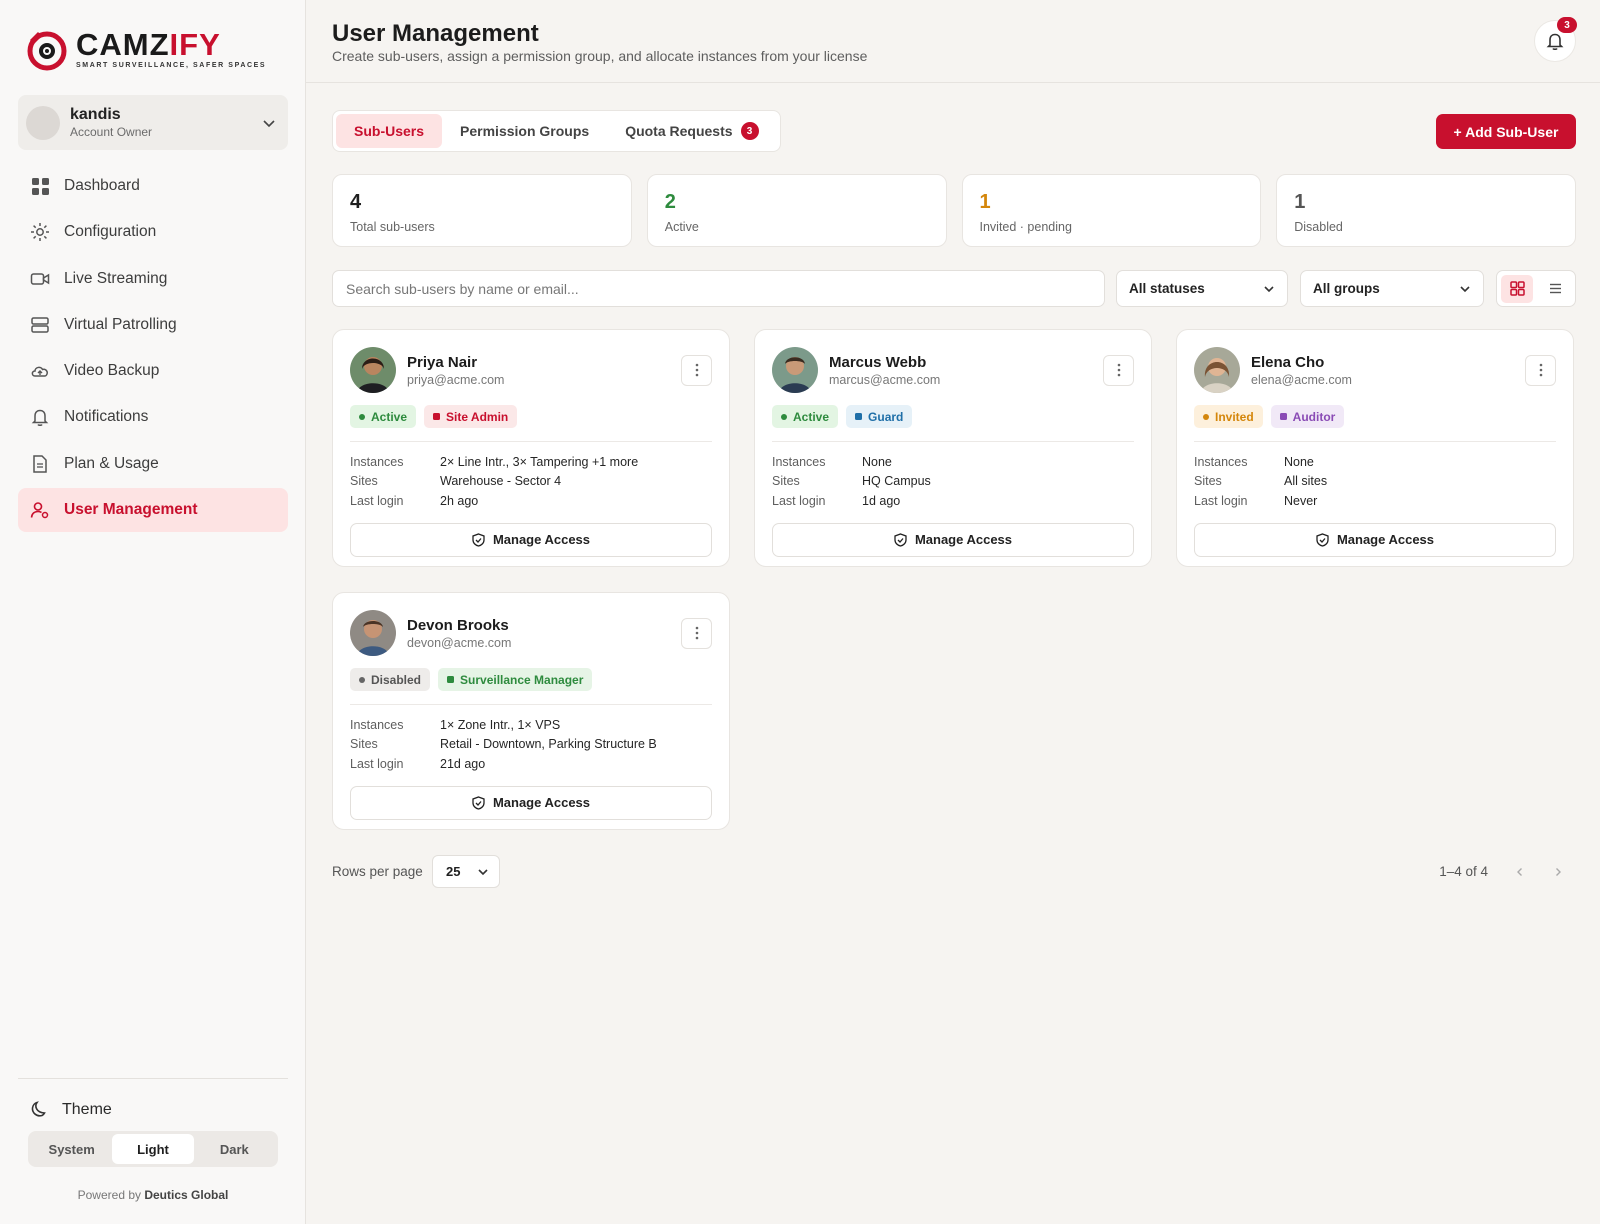 This screenshot has width=1600, height=1224. I want to click on quota-count-badge: 3, so click(749, 131).